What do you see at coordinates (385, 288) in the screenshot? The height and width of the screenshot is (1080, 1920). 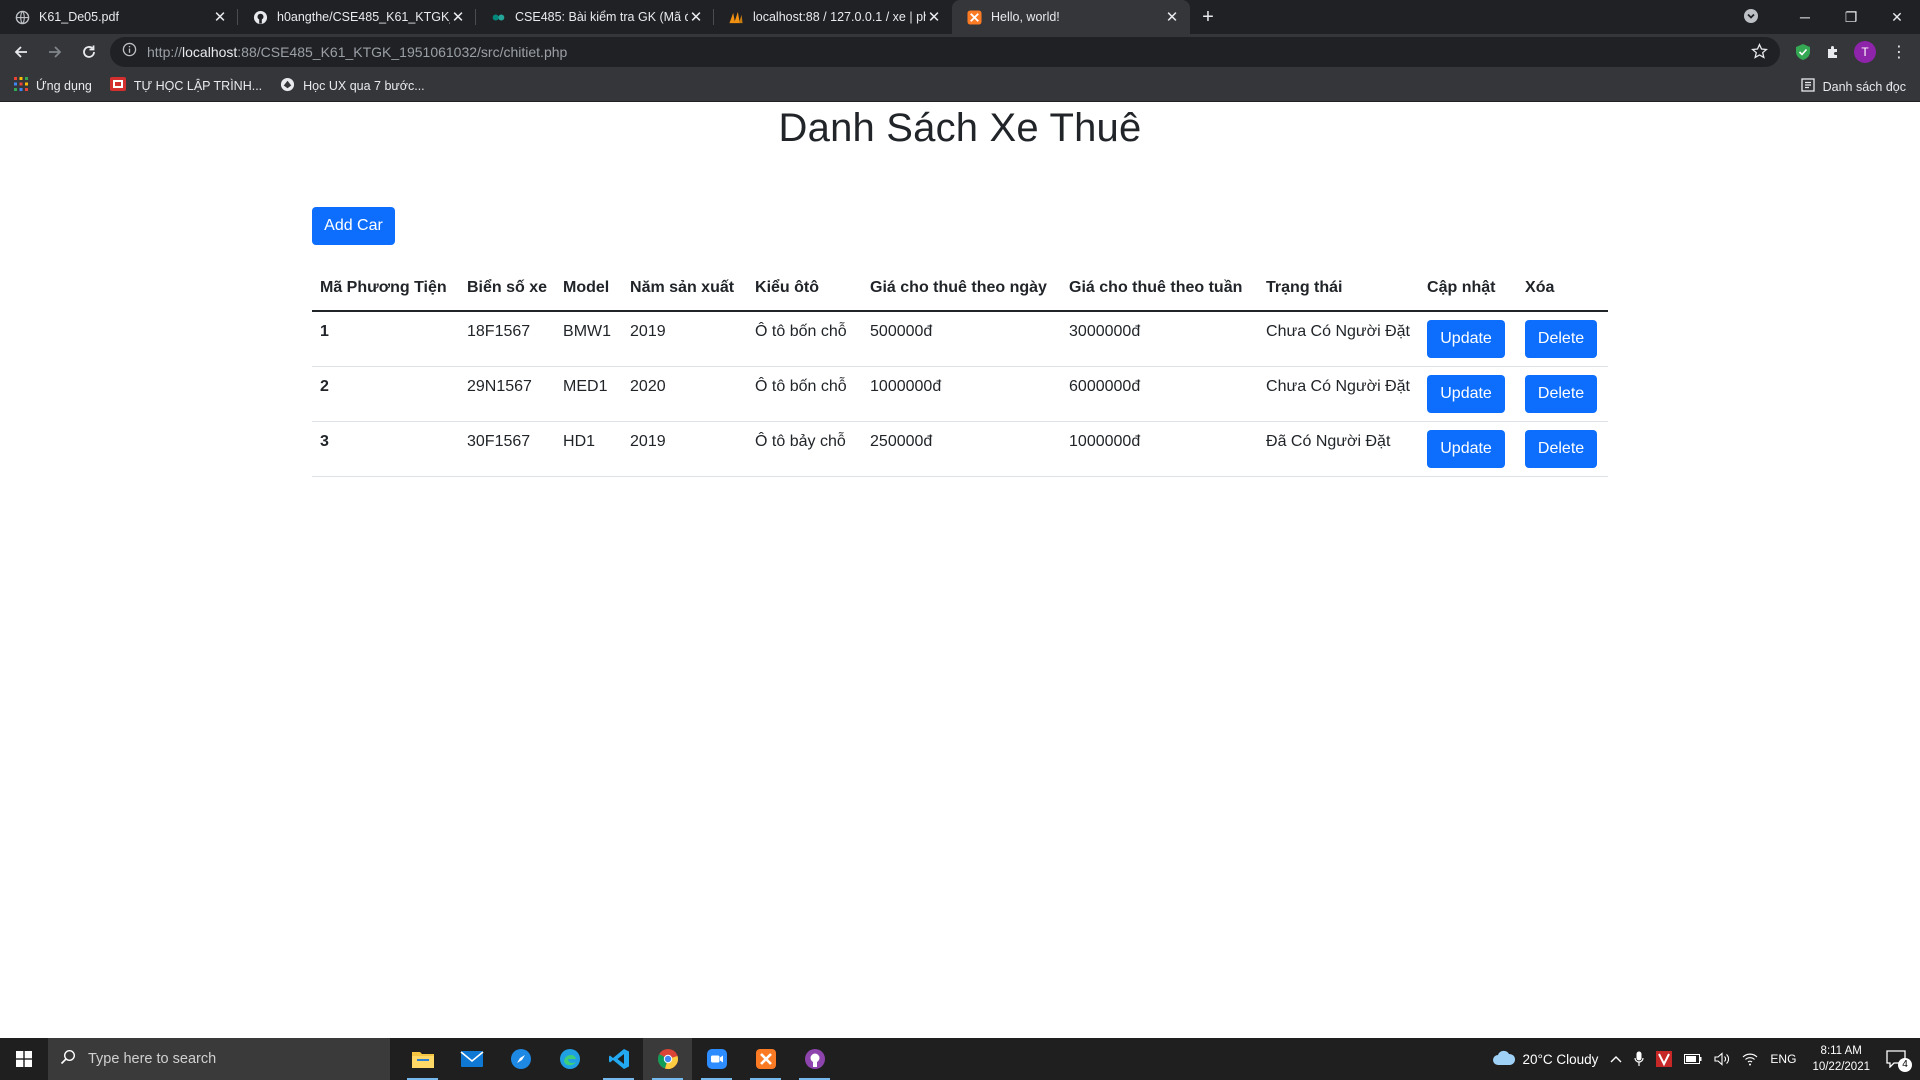 I see `column-header: Mã Phương Tiện` at bounding box center [385, 288].